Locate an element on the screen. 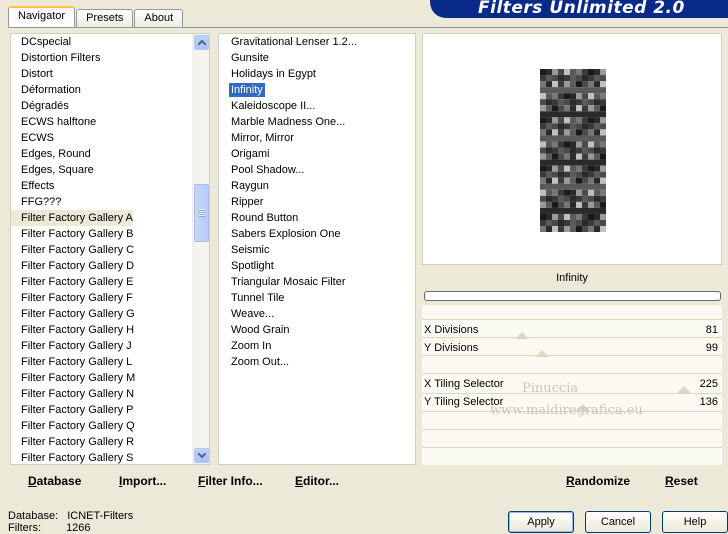 Image resolution: width=728 pixels, height=534 pixels. category-item: Filter Factory Gallery B is located at coordinates (110, 234).